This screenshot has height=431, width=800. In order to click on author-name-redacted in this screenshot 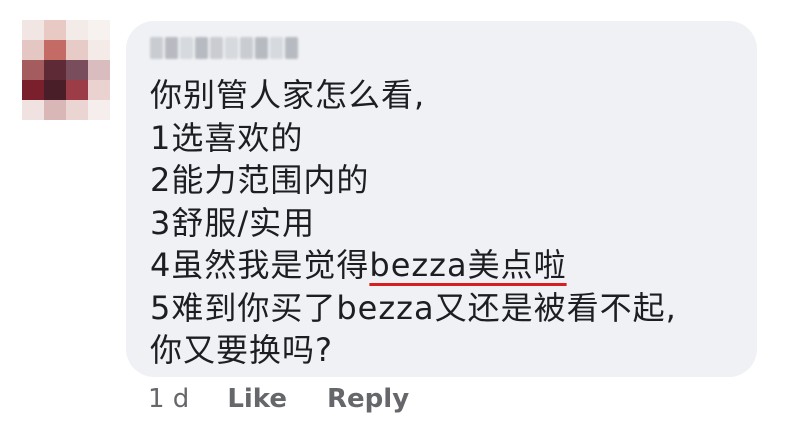, I will do `click(224, 48)`.